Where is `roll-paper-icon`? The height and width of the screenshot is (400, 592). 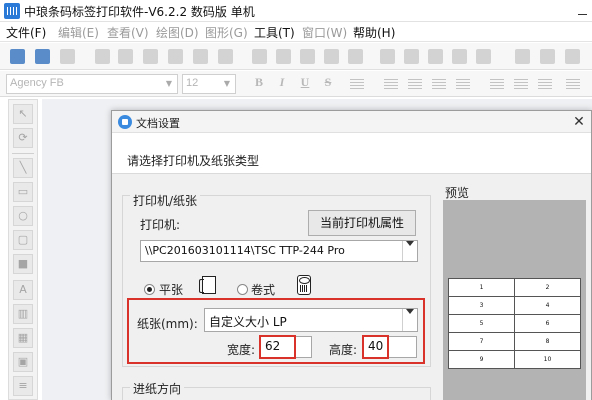
roll-paper-icon is located at coordinates (304, 285).